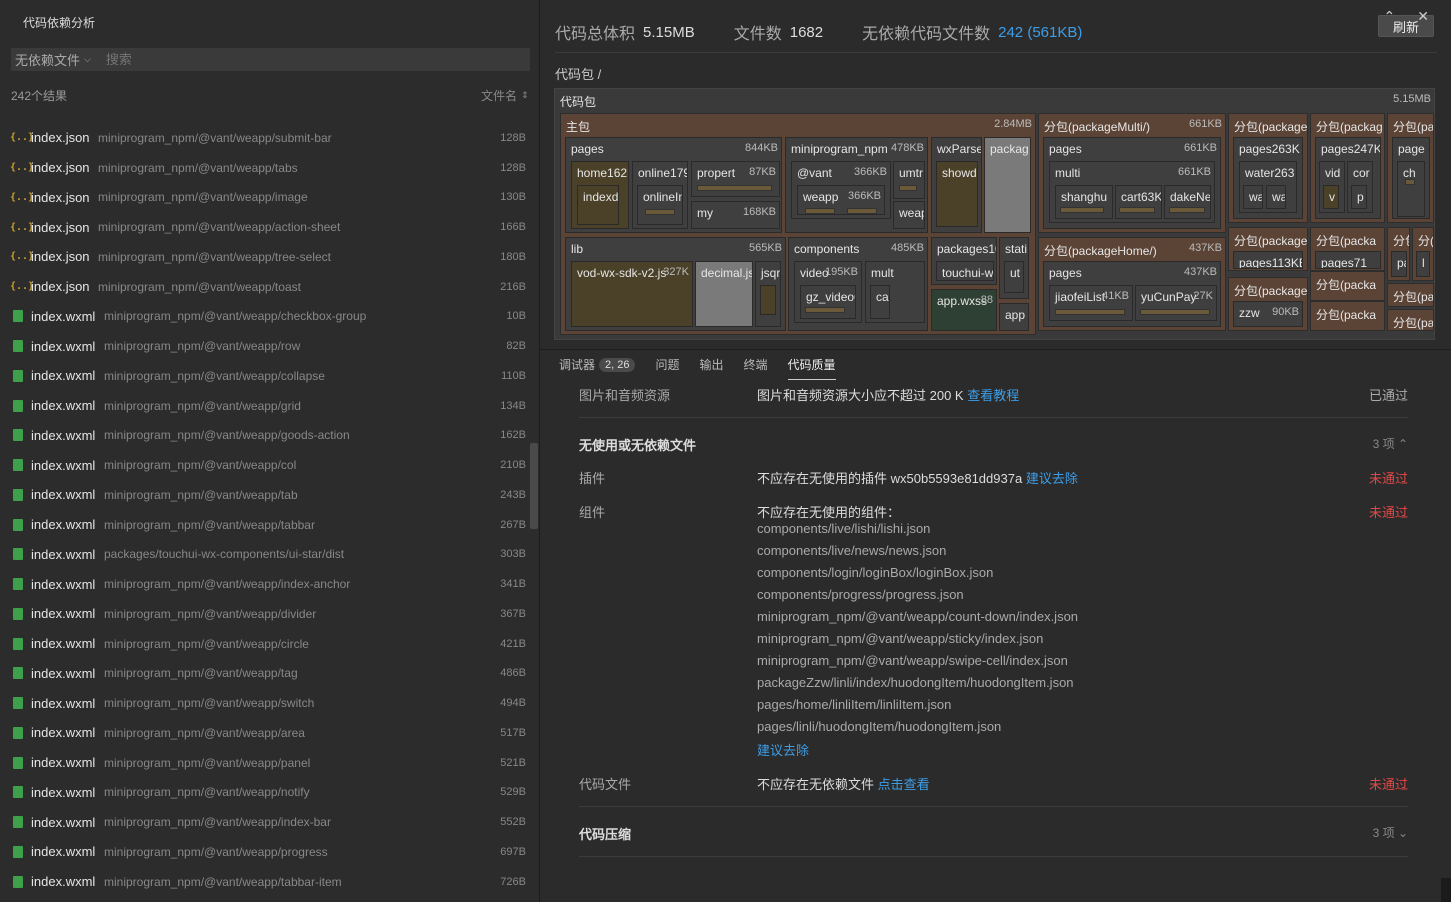 The width and height of the screenshot is (1451, 902). Describe the element at coordinates (667, 364) in the screenshot. I see `tab-problems: 问题` at that location.